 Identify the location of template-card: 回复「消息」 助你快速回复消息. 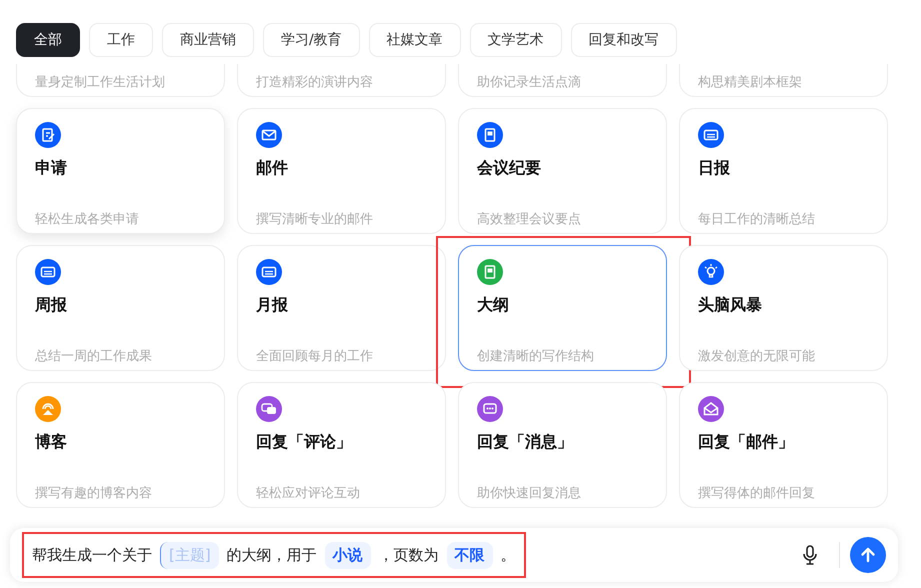
(562, 445).